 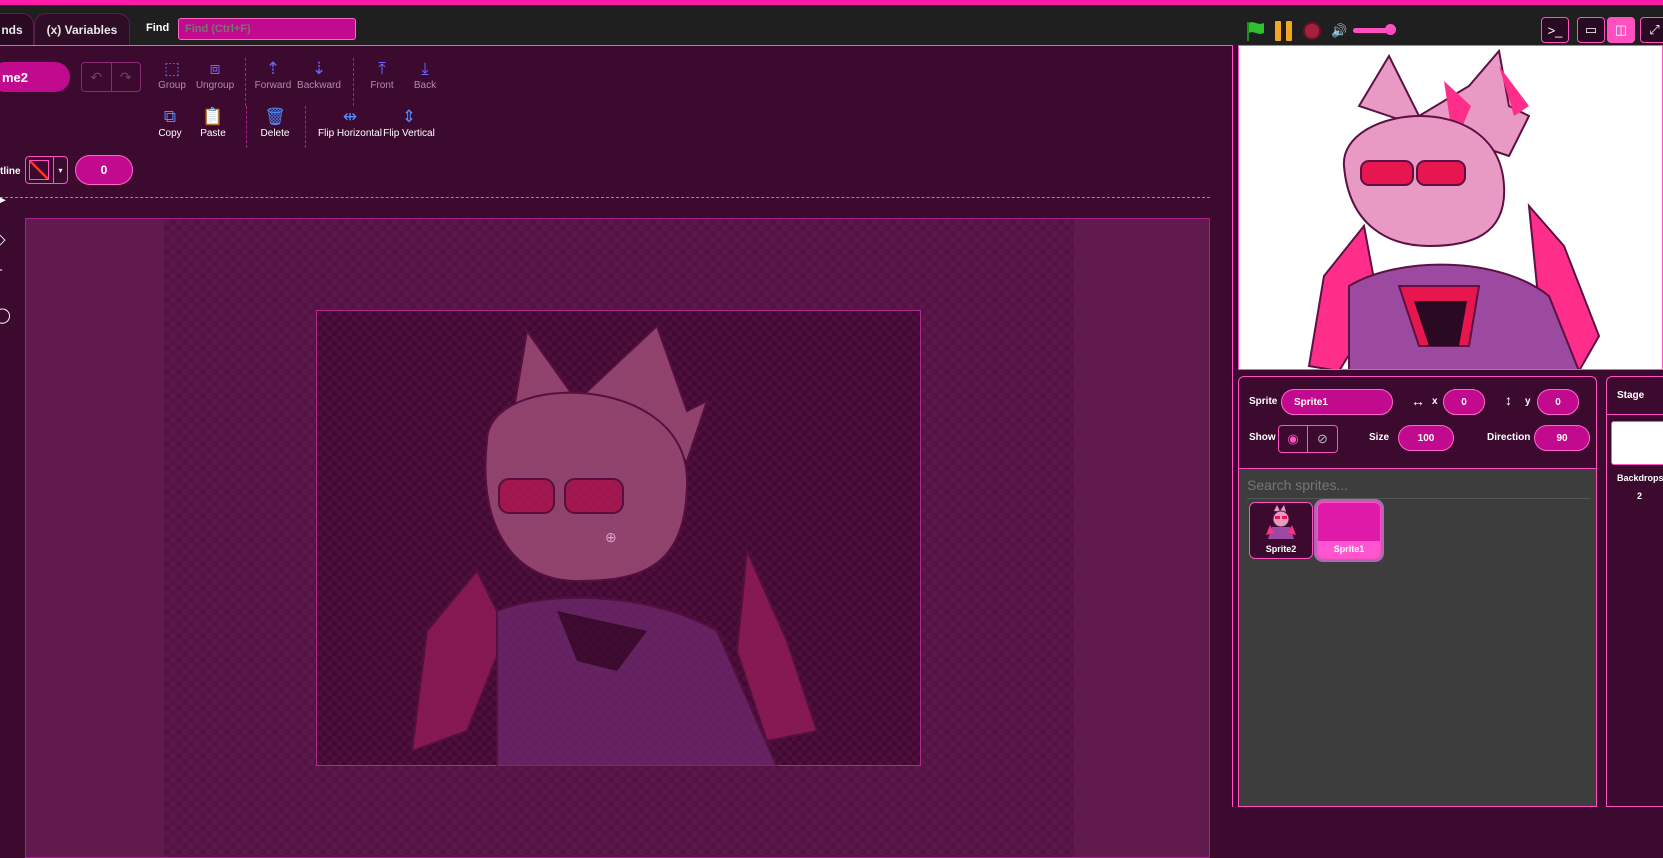 I want to click on backdrops-count: 2, so click(x=1640, y=496).